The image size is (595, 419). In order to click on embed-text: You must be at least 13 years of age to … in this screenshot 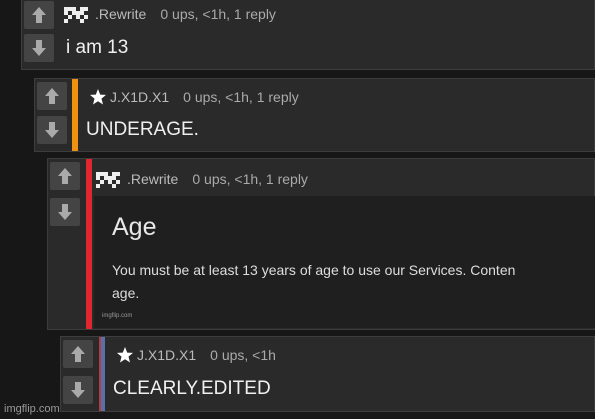, I will do `click(313, 282)`.